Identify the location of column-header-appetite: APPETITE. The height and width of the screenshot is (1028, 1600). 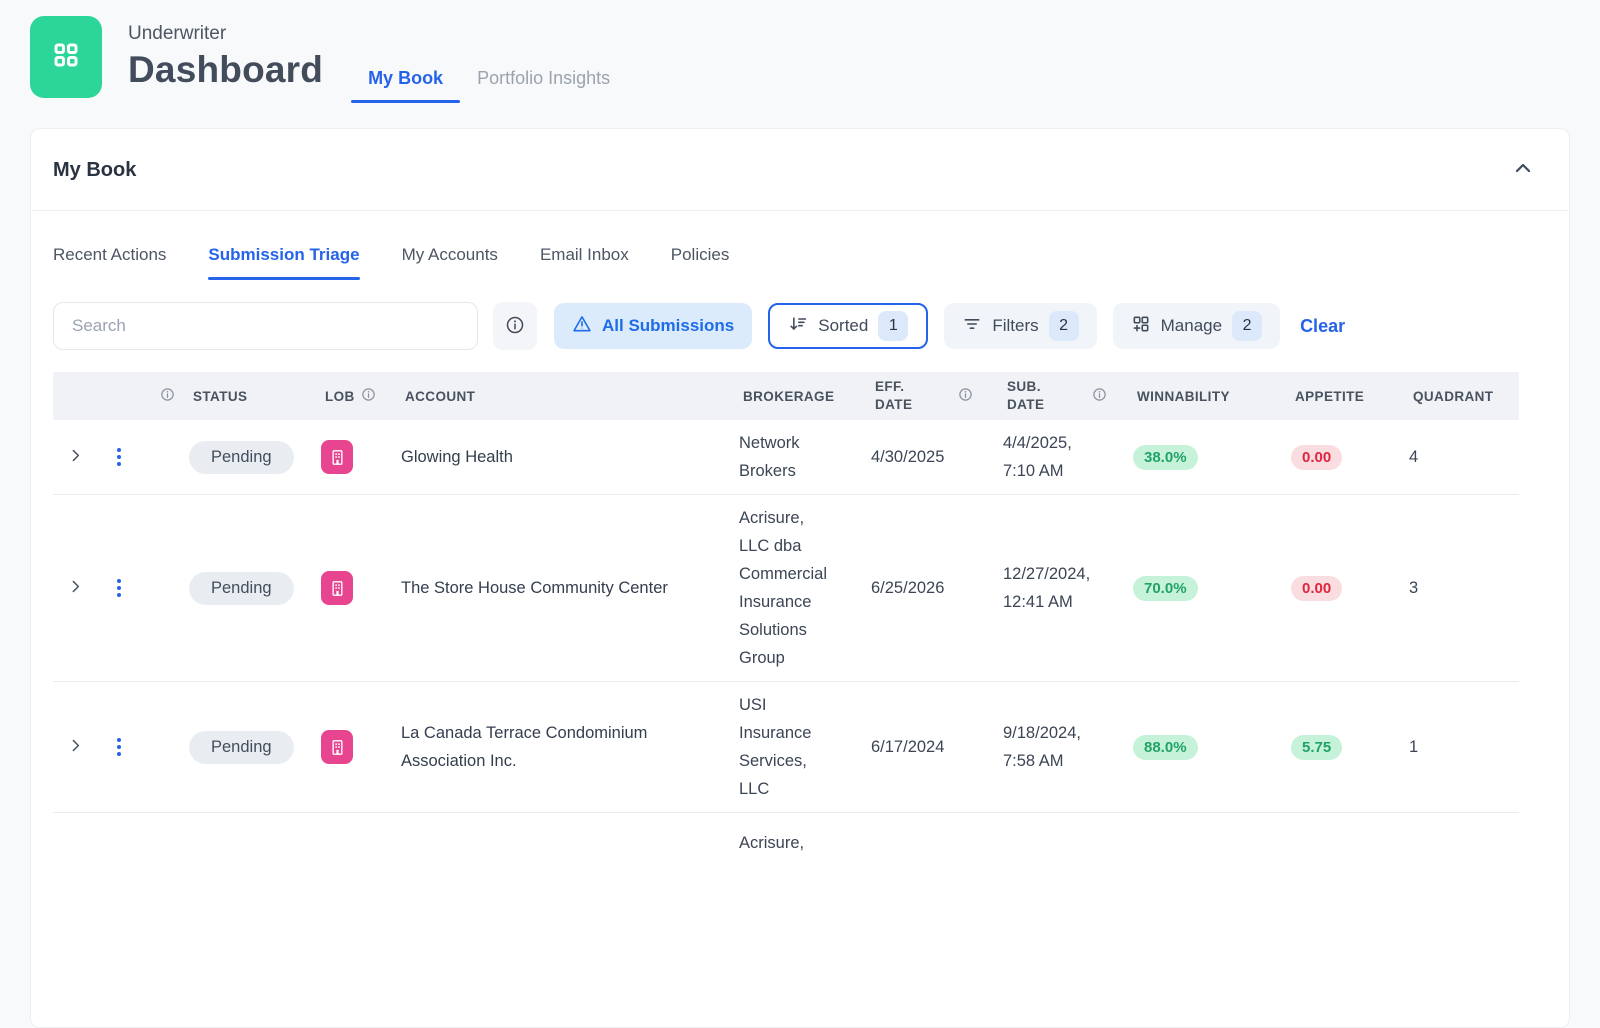
(1350, 396).